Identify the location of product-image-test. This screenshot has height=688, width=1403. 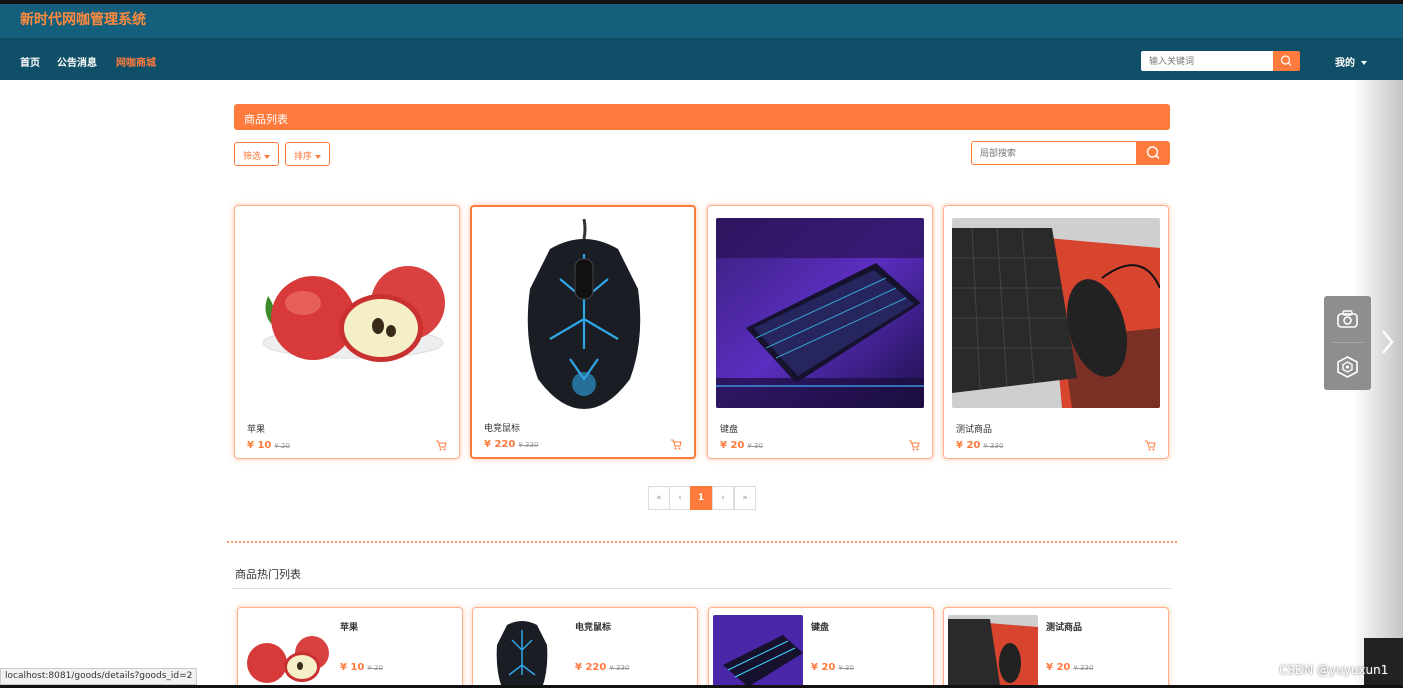
(1056, 313).